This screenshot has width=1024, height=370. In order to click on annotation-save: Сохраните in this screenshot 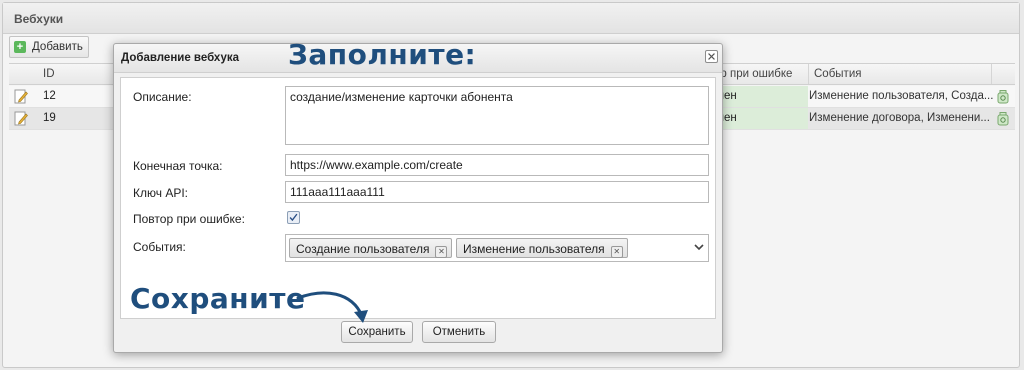, I will do `click(218, 298)`.